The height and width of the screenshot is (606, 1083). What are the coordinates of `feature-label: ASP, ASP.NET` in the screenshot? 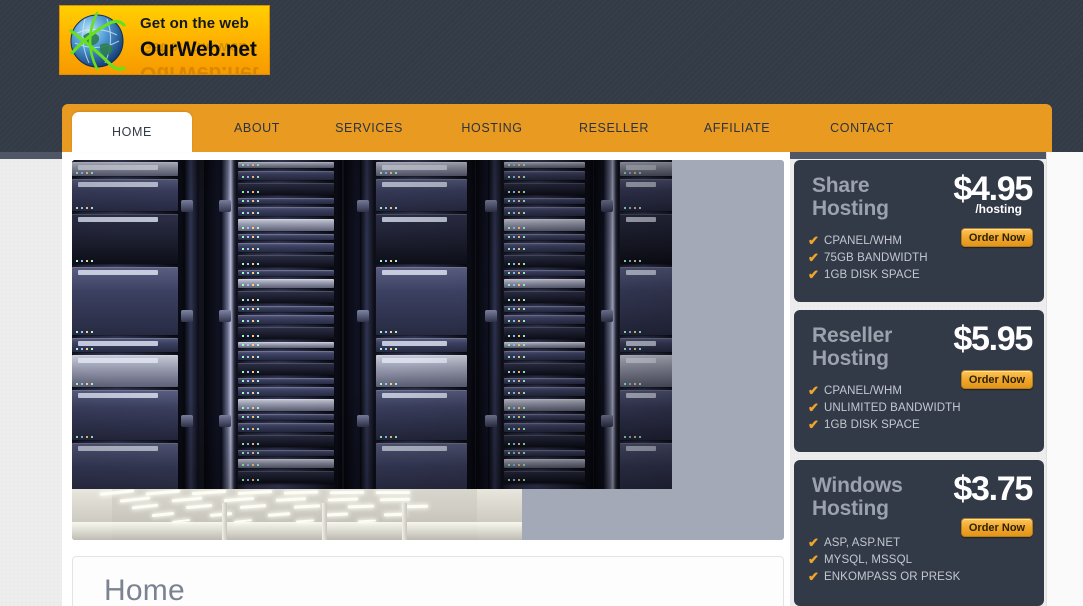 It's located at (862, 543).